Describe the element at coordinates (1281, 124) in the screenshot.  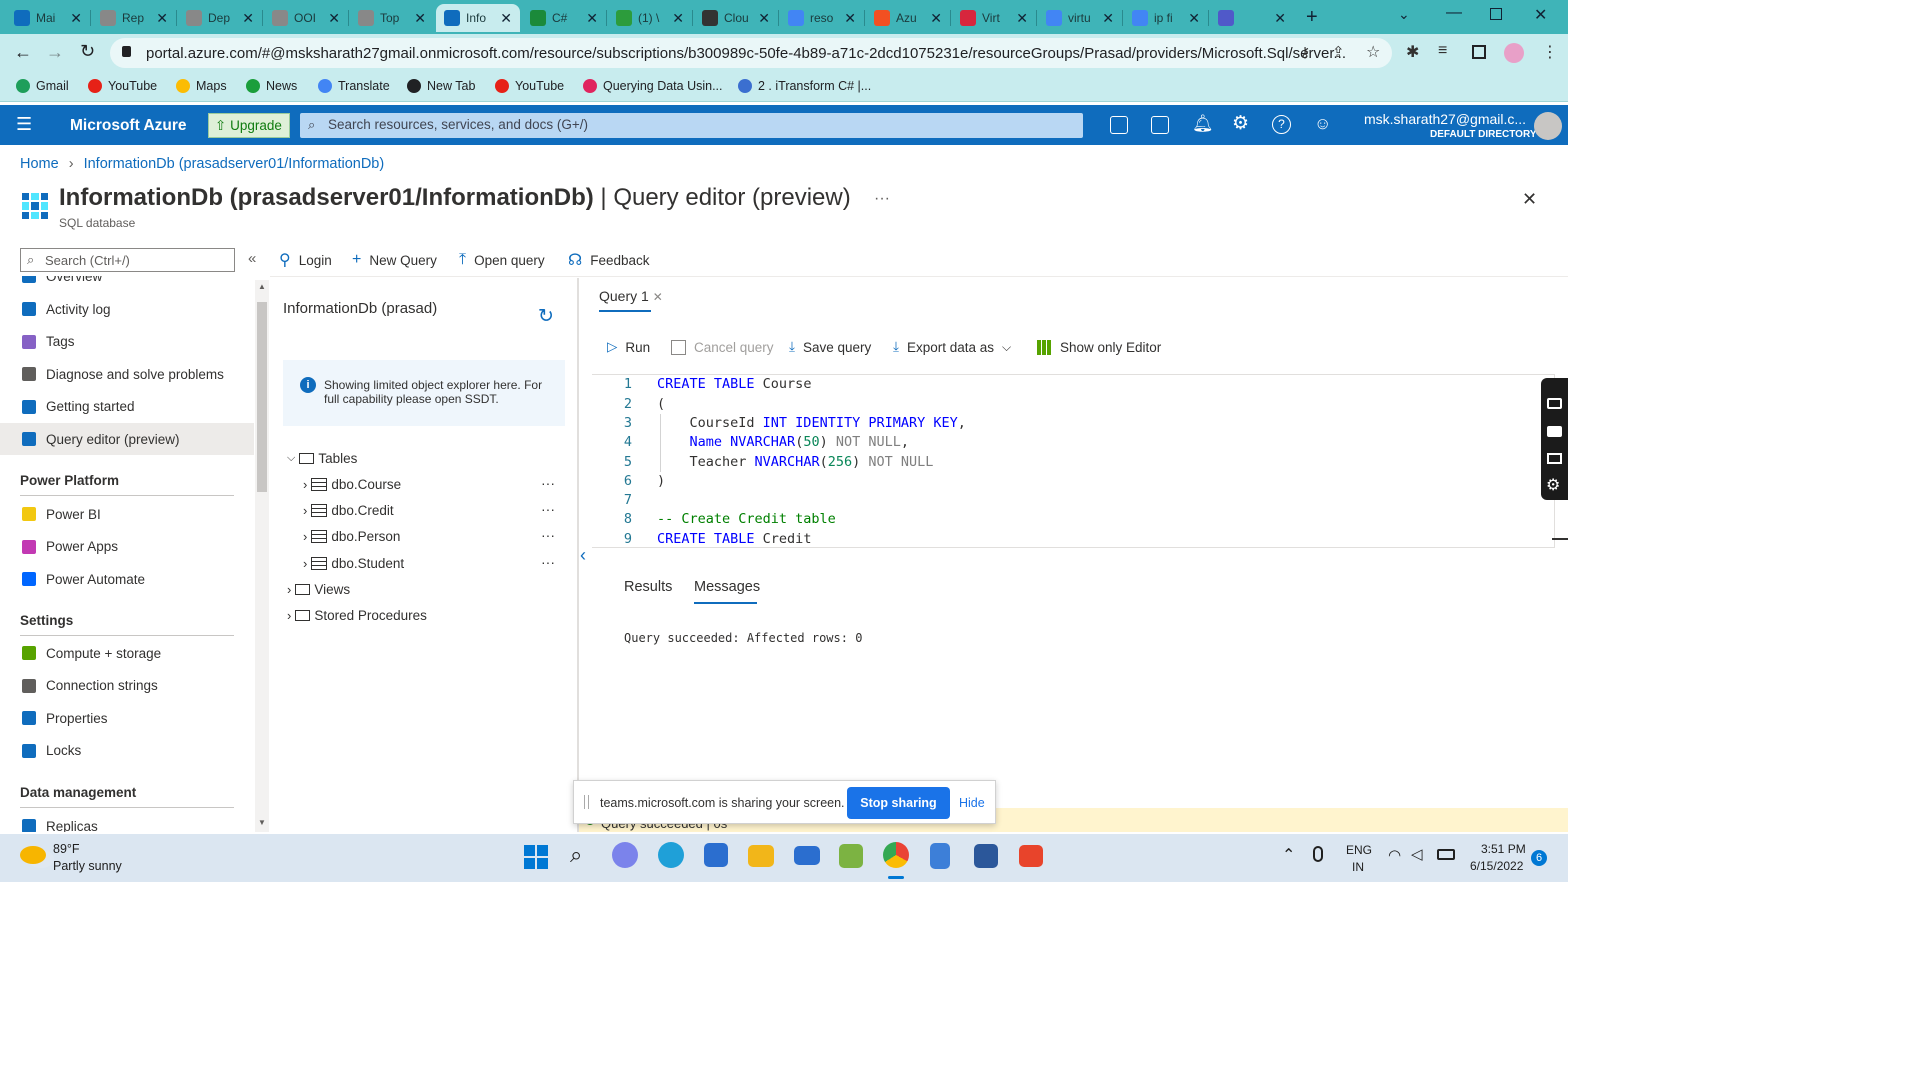
I see `help-icon: ?` at that location.